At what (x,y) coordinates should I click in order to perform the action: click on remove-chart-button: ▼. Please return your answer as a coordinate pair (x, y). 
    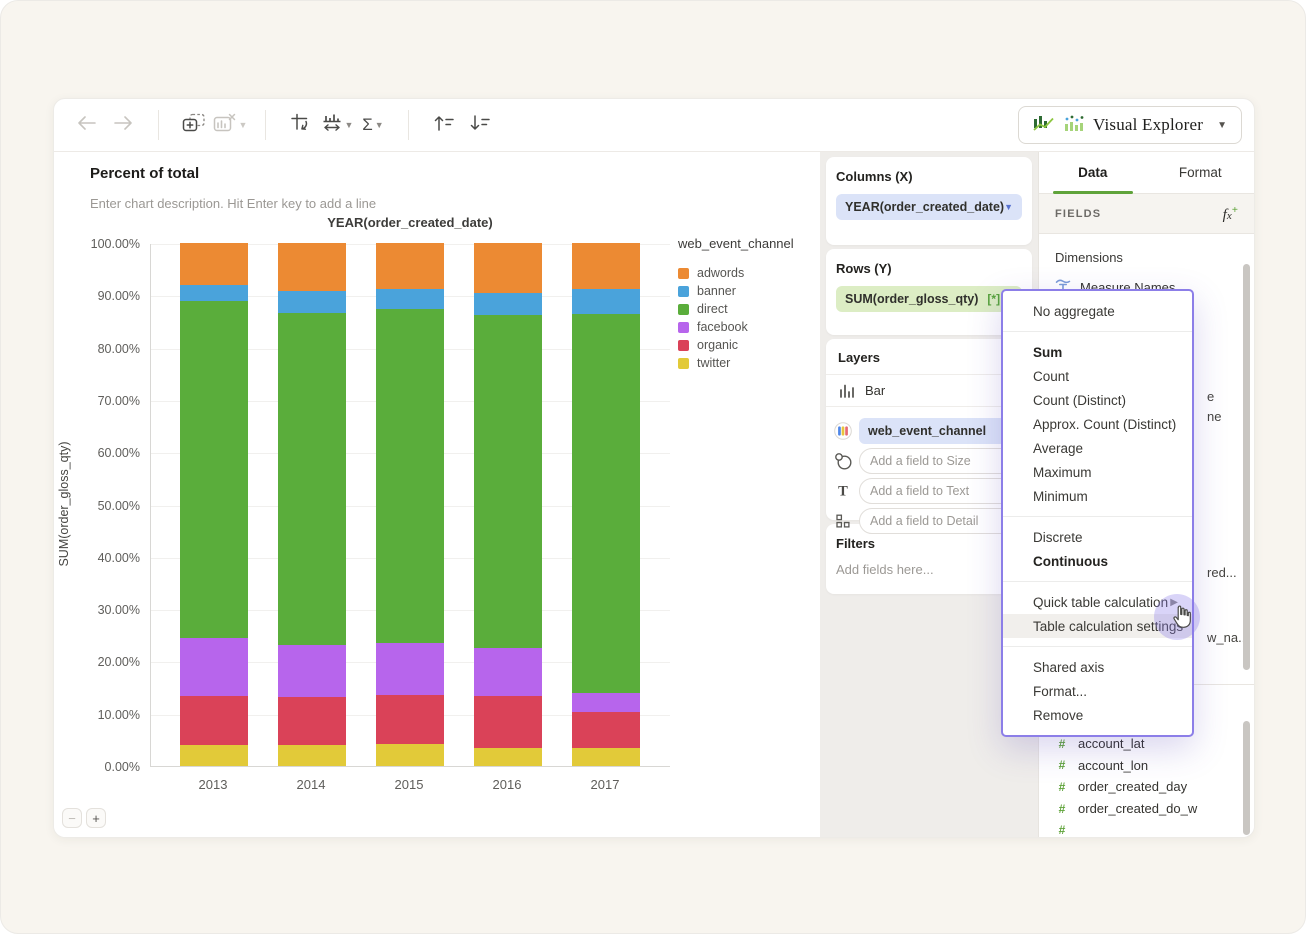
    Looking at the image, I should click on (230, 125).